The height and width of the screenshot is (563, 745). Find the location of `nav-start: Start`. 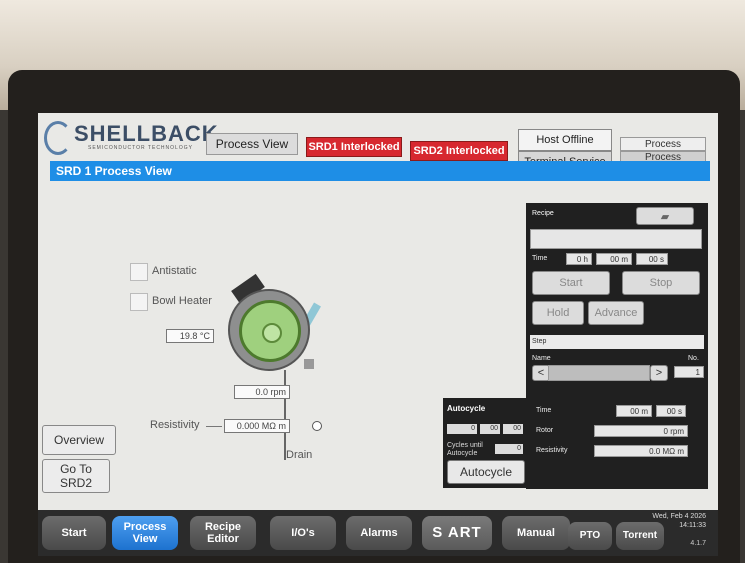

nav-start: Start is located at coordinates (74, 533).